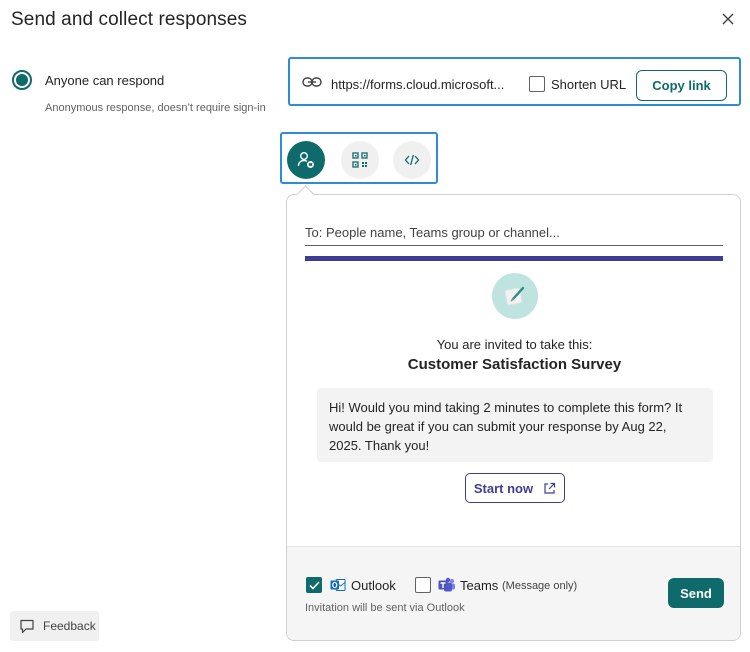 This screenshot has height=652, width=750. I want to click on dialog-title: Send and collect responses, so click(129, 19).